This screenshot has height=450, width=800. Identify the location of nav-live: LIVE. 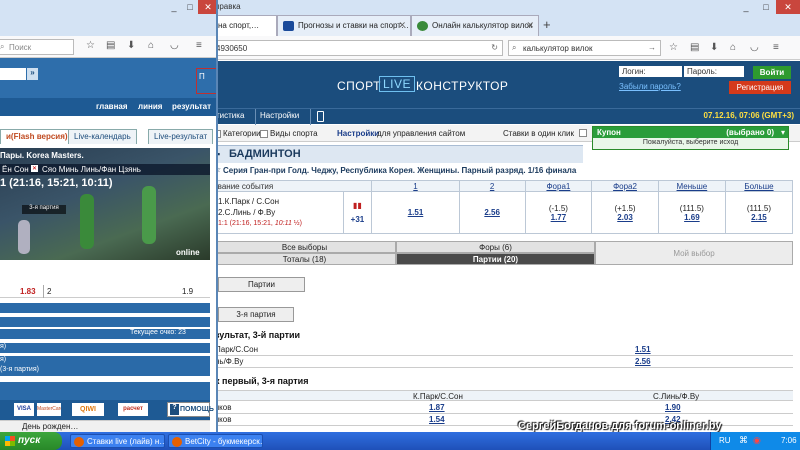
(397, 84).